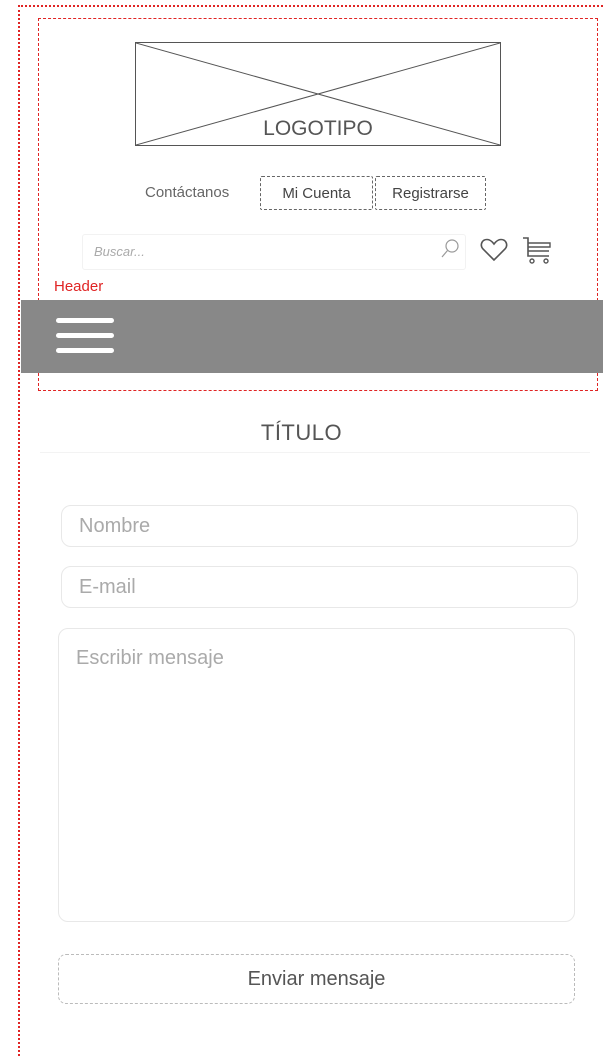  I want to click on hamburger-line-bottom, so click(85, 350).